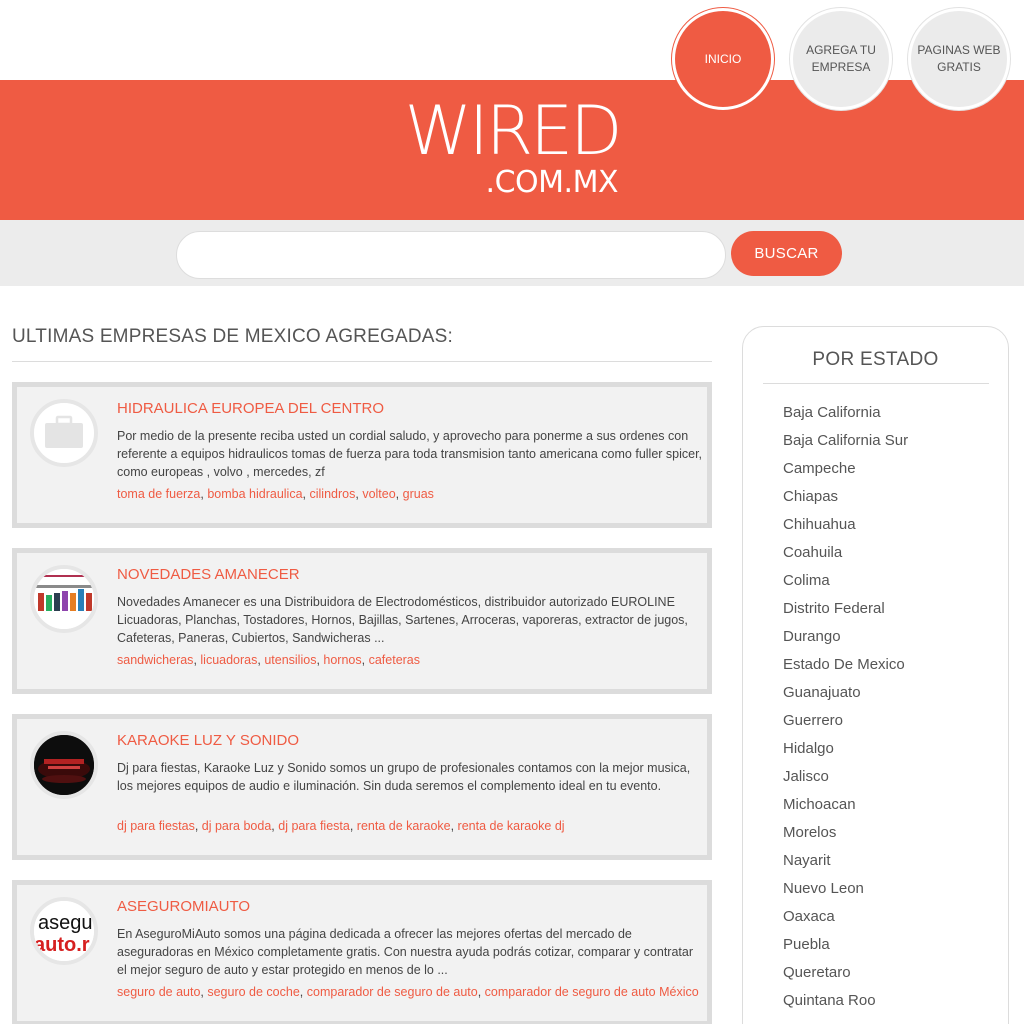 The height and width of the screenshot is (1024, 1024). I want to click on novedades-logo, so click(64, 599).